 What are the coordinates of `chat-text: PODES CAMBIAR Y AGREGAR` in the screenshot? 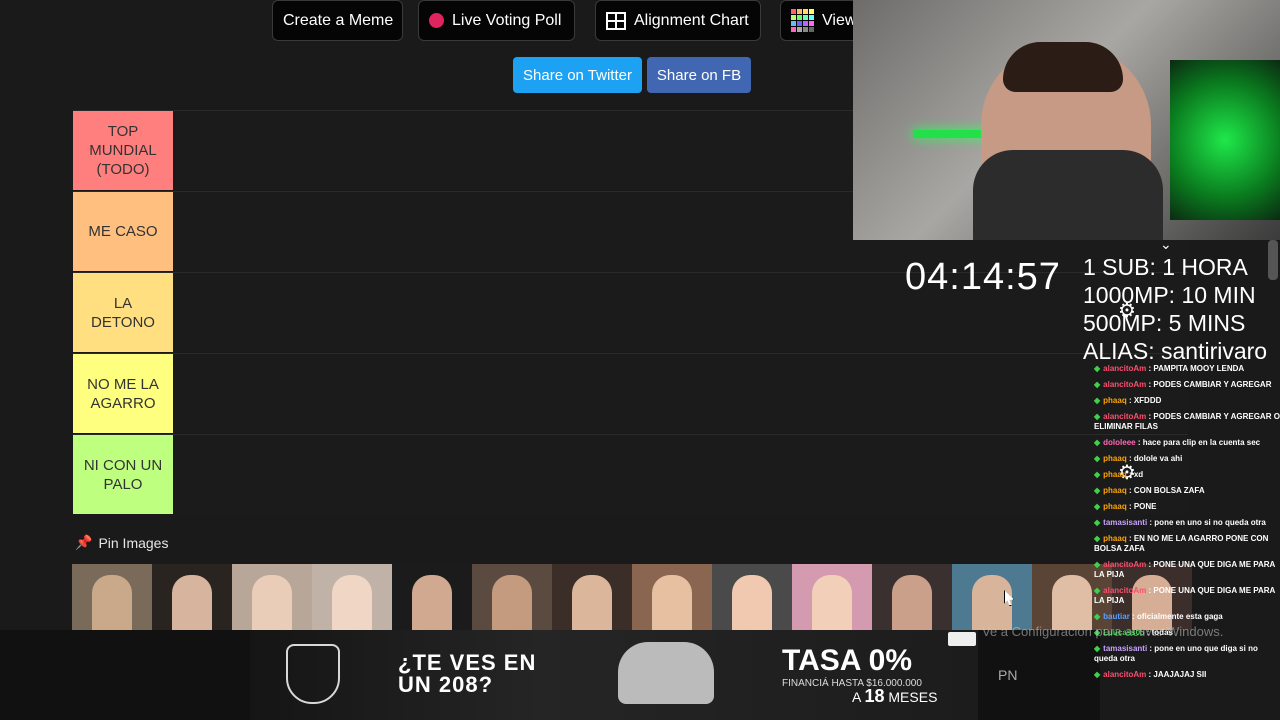 It's located at (1212, 384).